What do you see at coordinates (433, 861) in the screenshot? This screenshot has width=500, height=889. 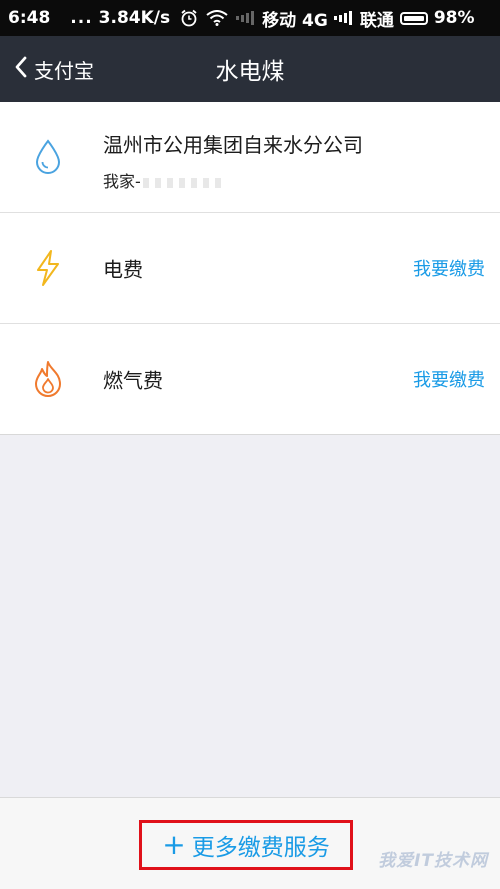 I see `watermark: 我爱IT技术网` at bounding box center [433, 861].